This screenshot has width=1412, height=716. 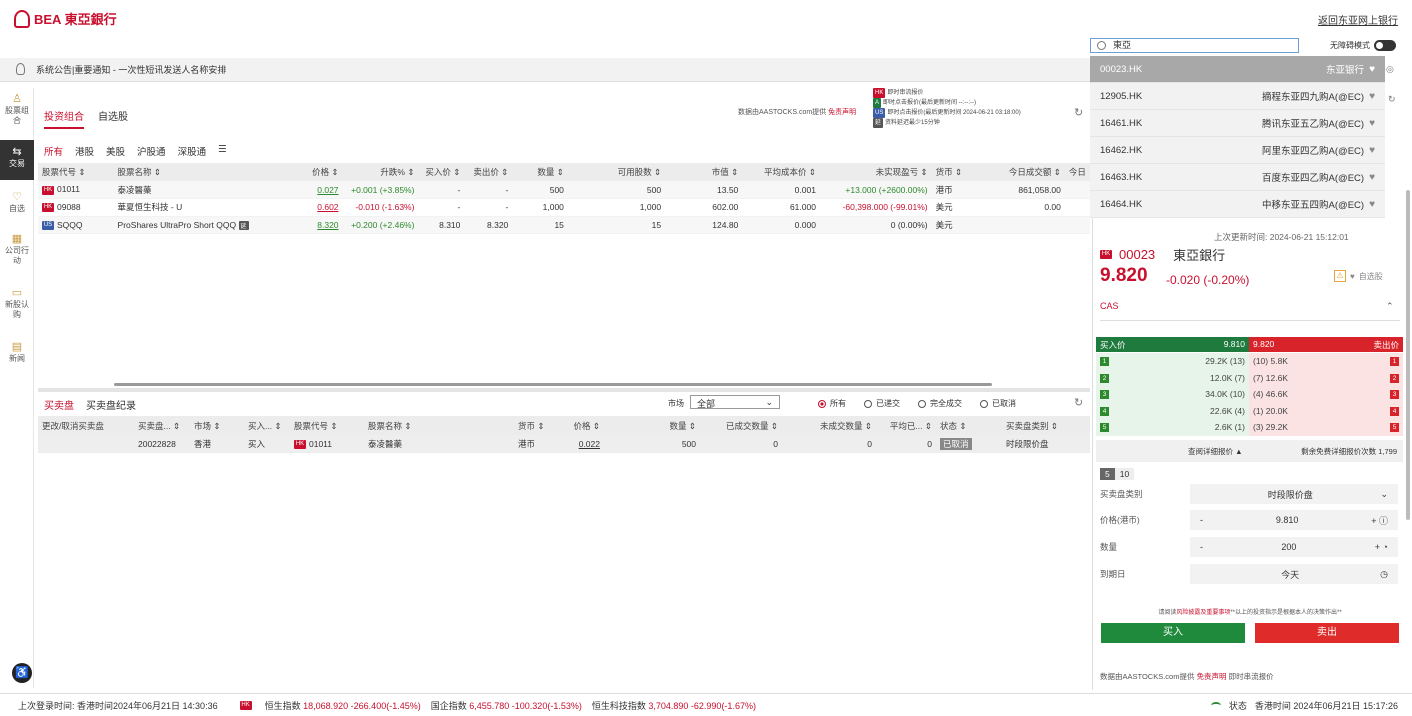 I want to click on toggle-switch, so click(x=1385, y=45).